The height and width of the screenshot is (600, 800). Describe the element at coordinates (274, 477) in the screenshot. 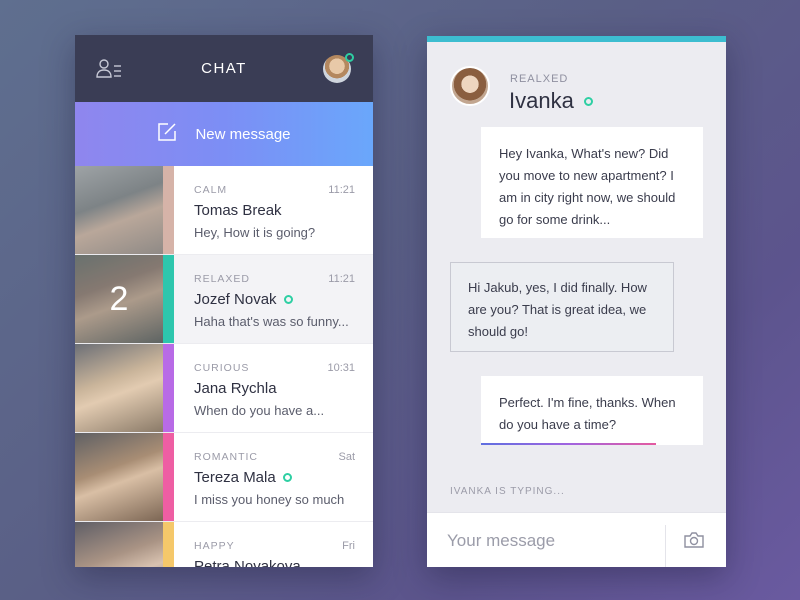

I see `conversation-name: Tereza Mala` at that location.